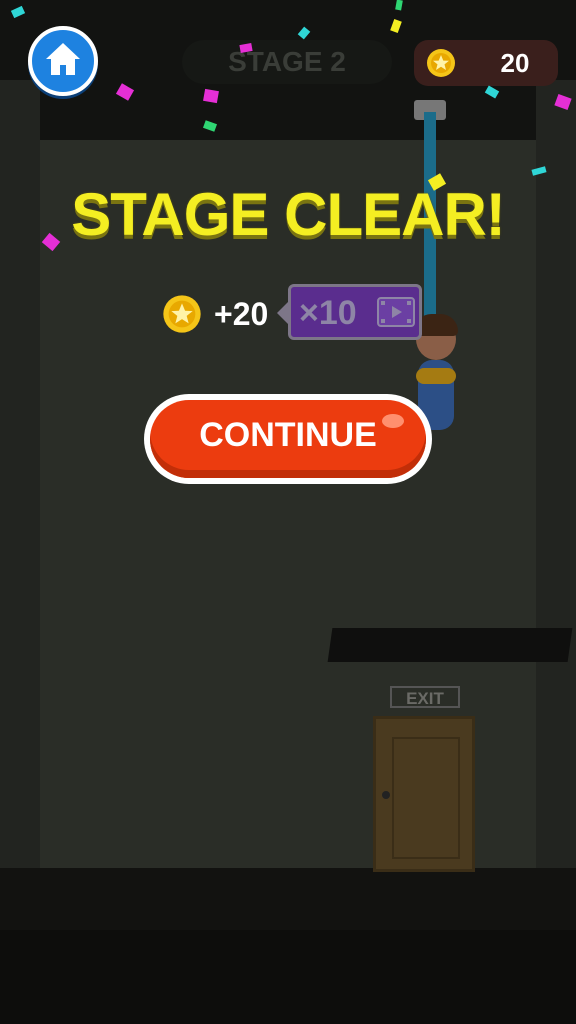 This screenshot has height=1024, width=576. I want to click on continue-button: CONTINUE, so click(288, 439).